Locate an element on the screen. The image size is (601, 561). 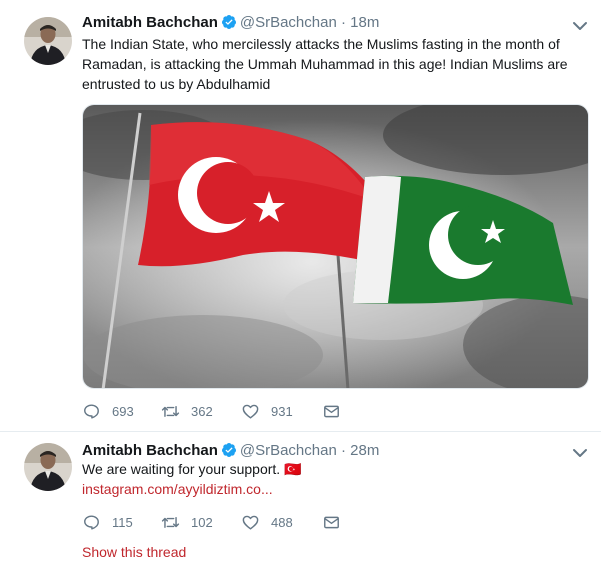
retweet-button: 362 is located at coordinates (201, 411).